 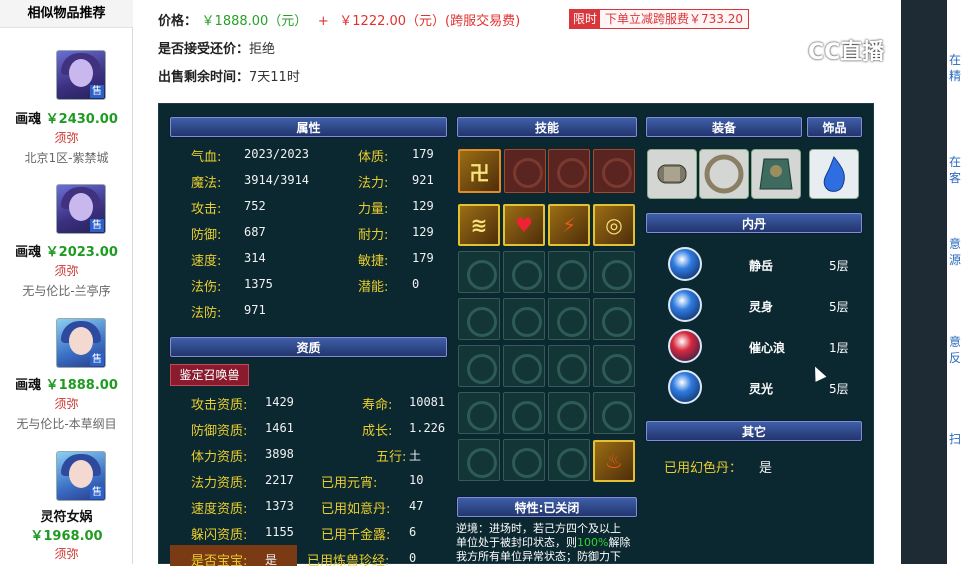 What do you see at coordinates (66, 250) in the screenshot?
I see `item-price-row: 画魂 ￥2023.00` at bounding box center [66, 250].